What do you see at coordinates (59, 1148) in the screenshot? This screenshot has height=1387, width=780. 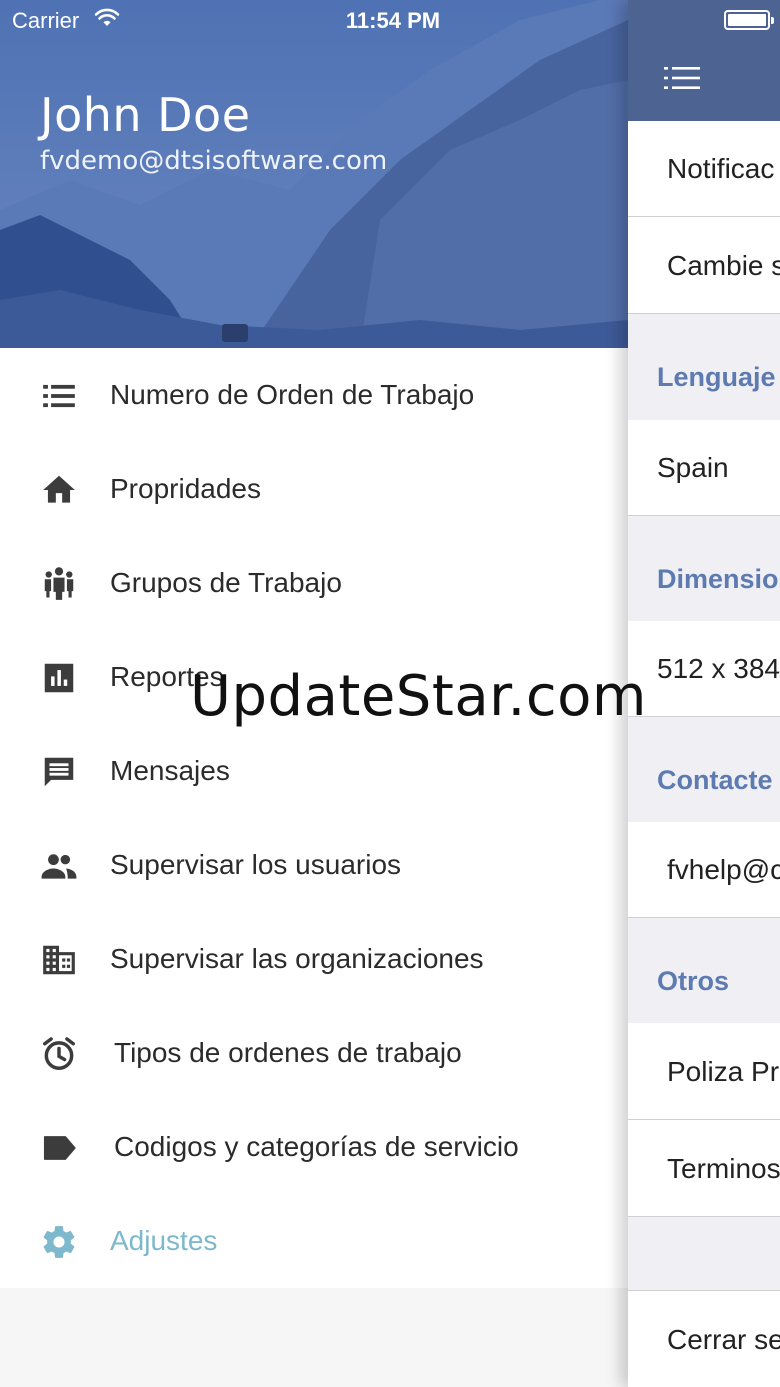 I see `label-icon` at bounding box center [59, 1148].